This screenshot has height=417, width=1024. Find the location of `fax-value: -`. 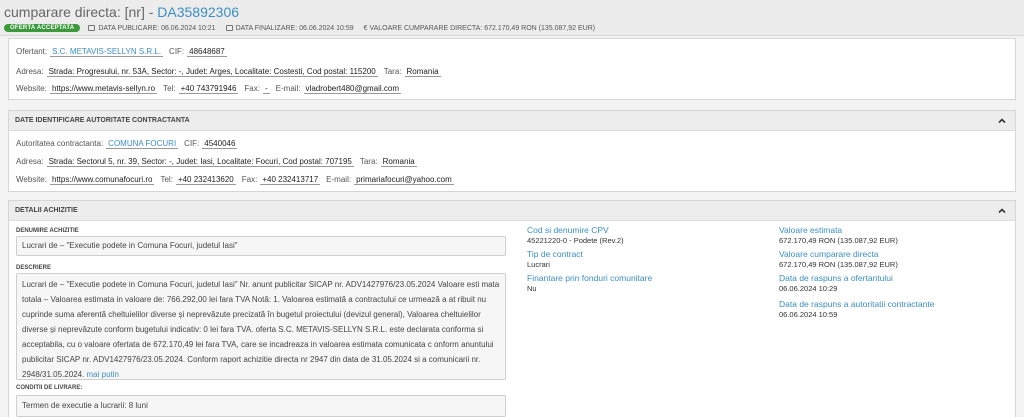

fax-value: - is located at coordinates (266, 89).